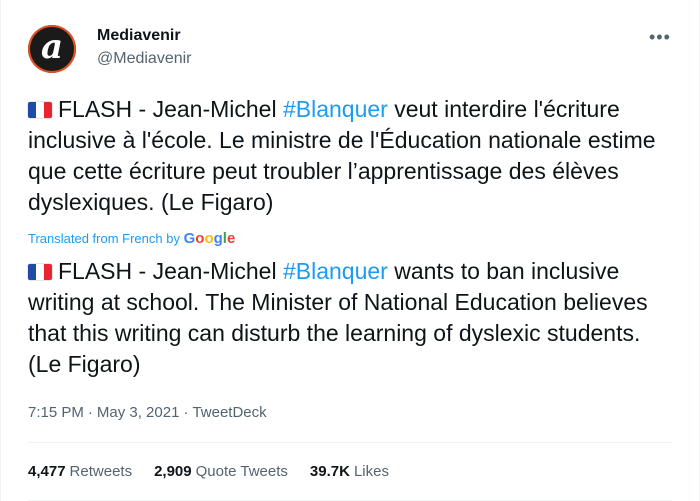 The image size is (700, 501). I want to click on translation-attribution: Translated from French by Google, so click(131, 238).